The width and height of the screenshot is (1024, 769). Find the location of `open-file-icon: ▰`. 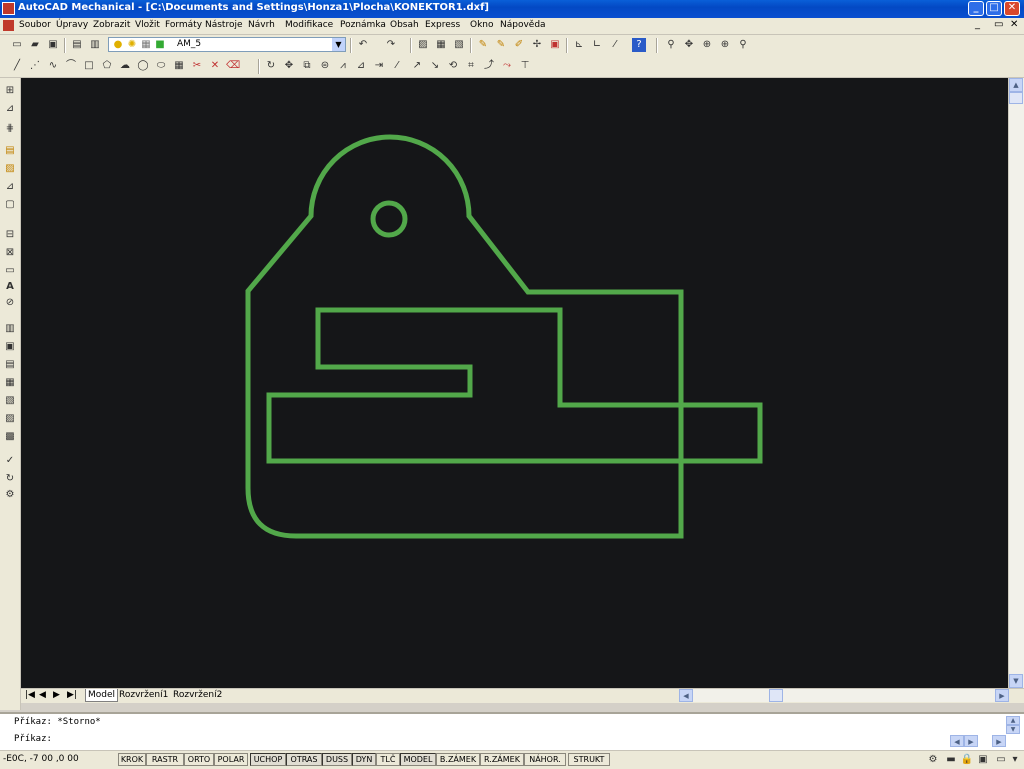

open-file-icon: ▰ is located at coordinates (35, 45).